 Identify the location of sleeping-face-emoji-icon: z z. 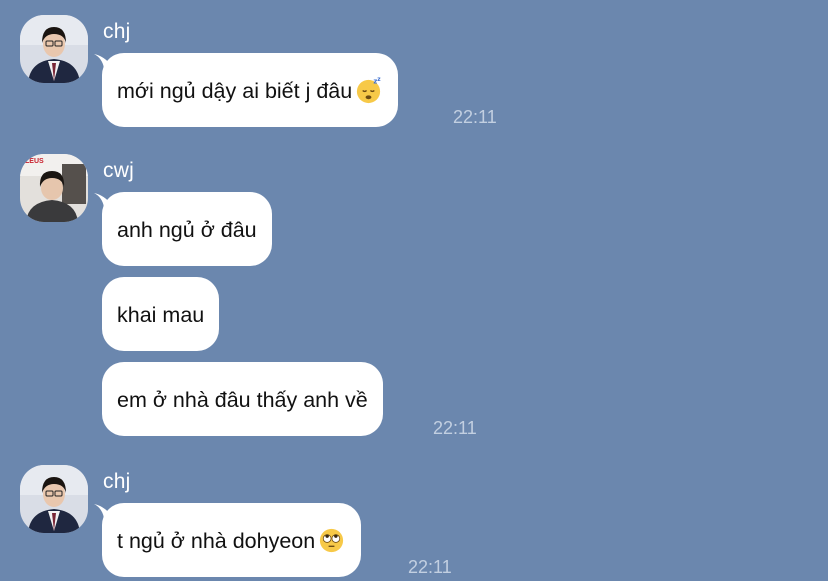
(369, 90).